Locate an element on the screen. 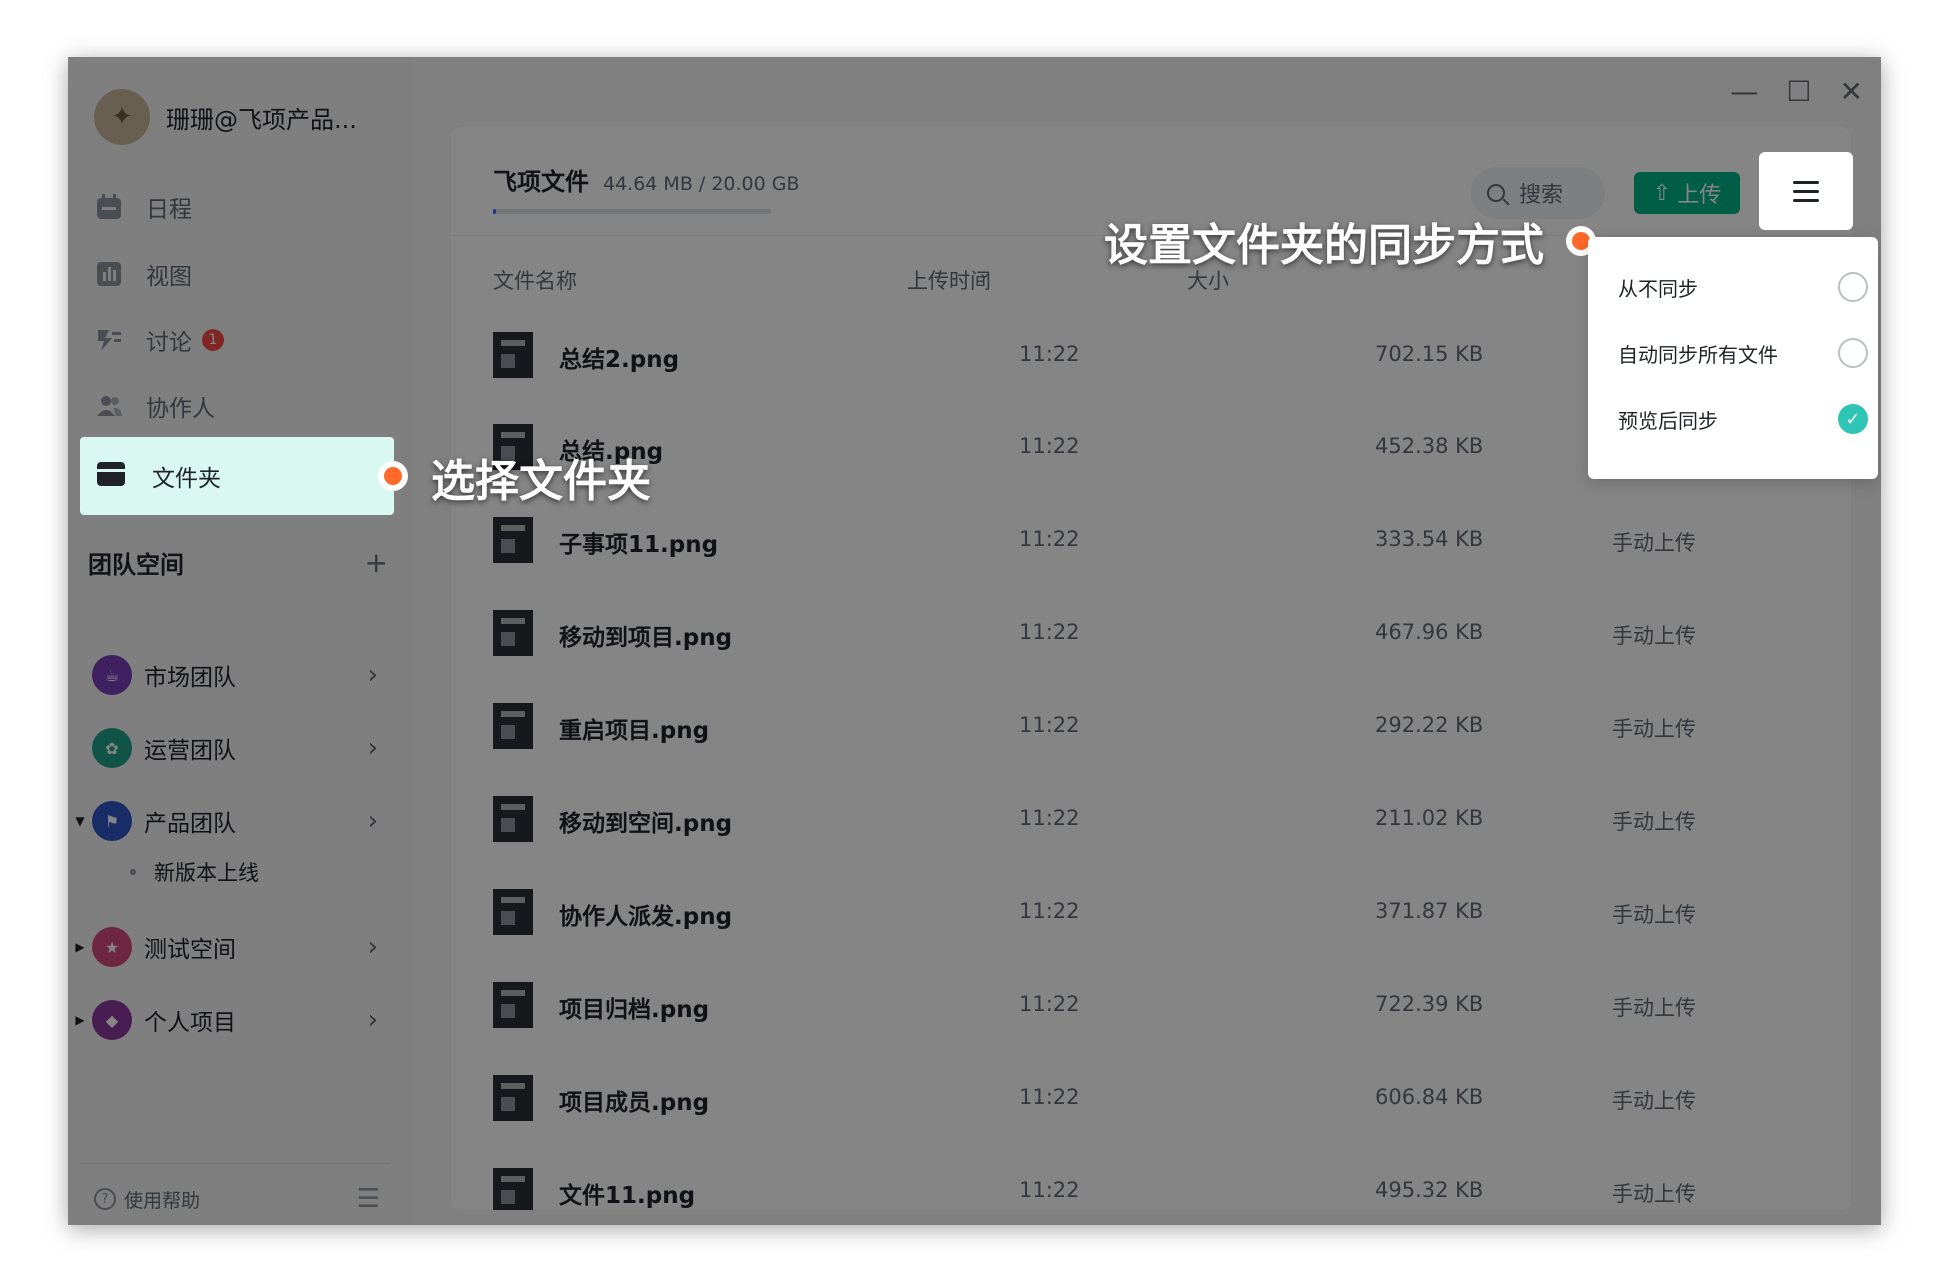  more-menu-button is located at coordinates (1806, 191).